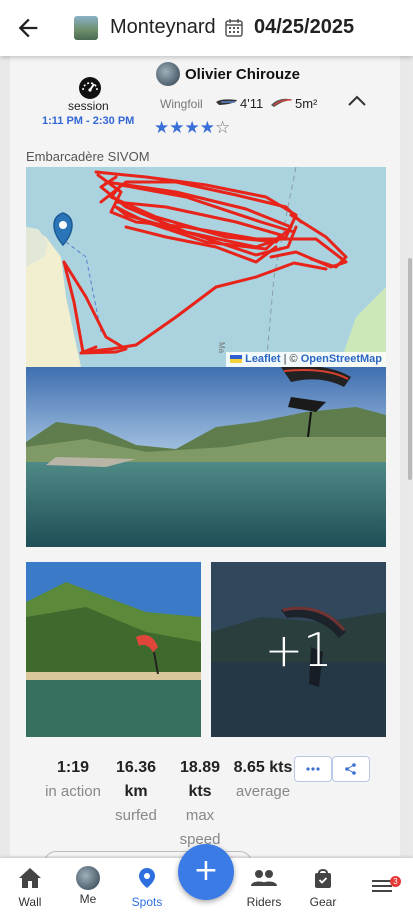 Image resolution: width=413 pixels, height=915 pixels. Describe the element at coordinates (236, 359) in the screenshot. I see `ukraine-flag-icon` at that location.